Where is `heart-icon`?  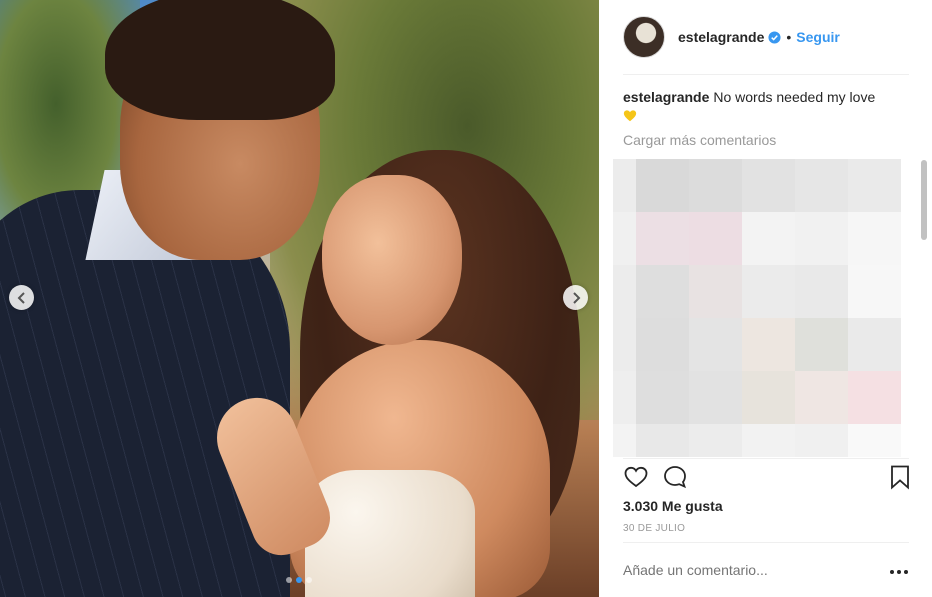
heart-icon is located at coordinates (636, 477).